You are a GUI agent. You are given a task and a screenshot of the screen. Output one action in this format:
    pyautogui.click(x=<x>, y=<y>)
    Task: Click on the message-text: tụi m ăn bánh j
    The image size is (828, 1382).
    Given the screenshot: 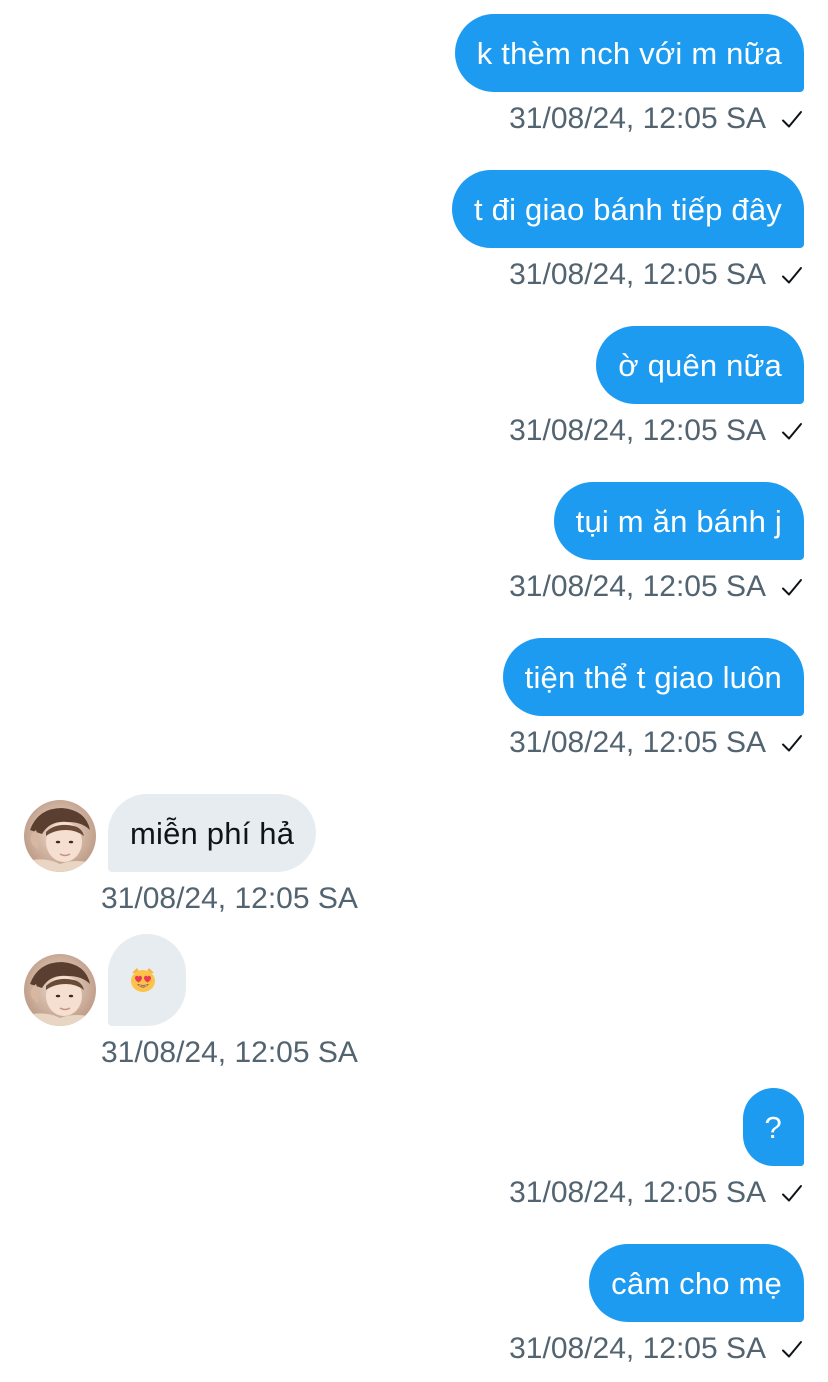 What is the action you would take?
    pyautogui.click(x=678, y=521)
    